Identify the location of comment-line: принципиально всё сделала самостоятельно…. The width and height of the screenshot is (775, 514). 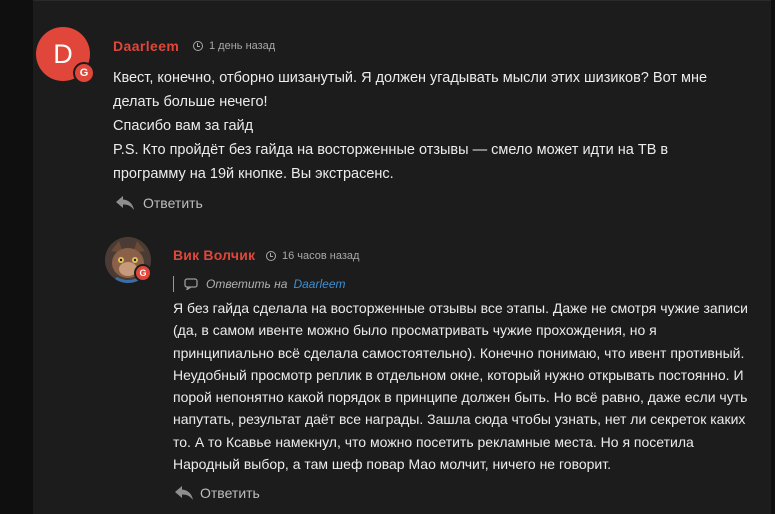
(459, 352).